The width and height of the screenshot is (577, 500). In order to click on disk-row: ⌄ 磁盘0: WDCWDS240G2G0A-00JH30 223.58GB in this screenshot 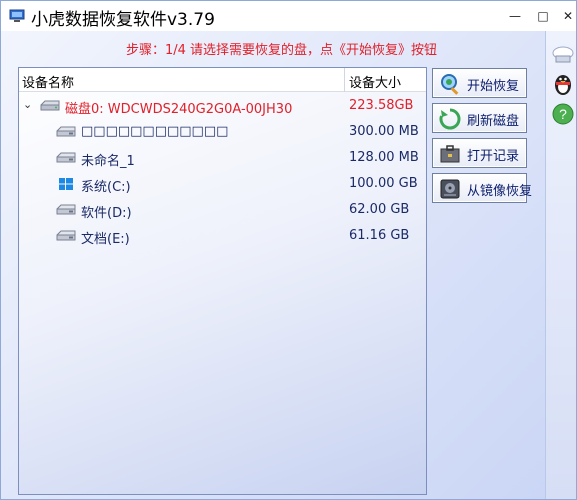, I will do `click(222, 107)`.